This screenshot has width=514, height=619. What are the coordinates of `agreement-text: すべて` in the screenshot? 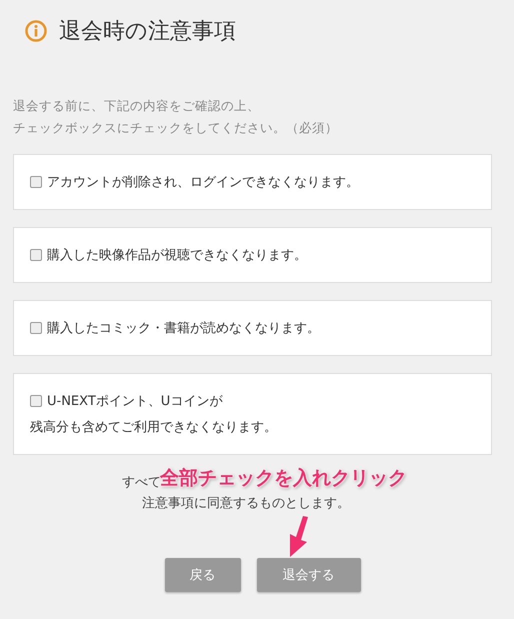 It's located at (141, 483).